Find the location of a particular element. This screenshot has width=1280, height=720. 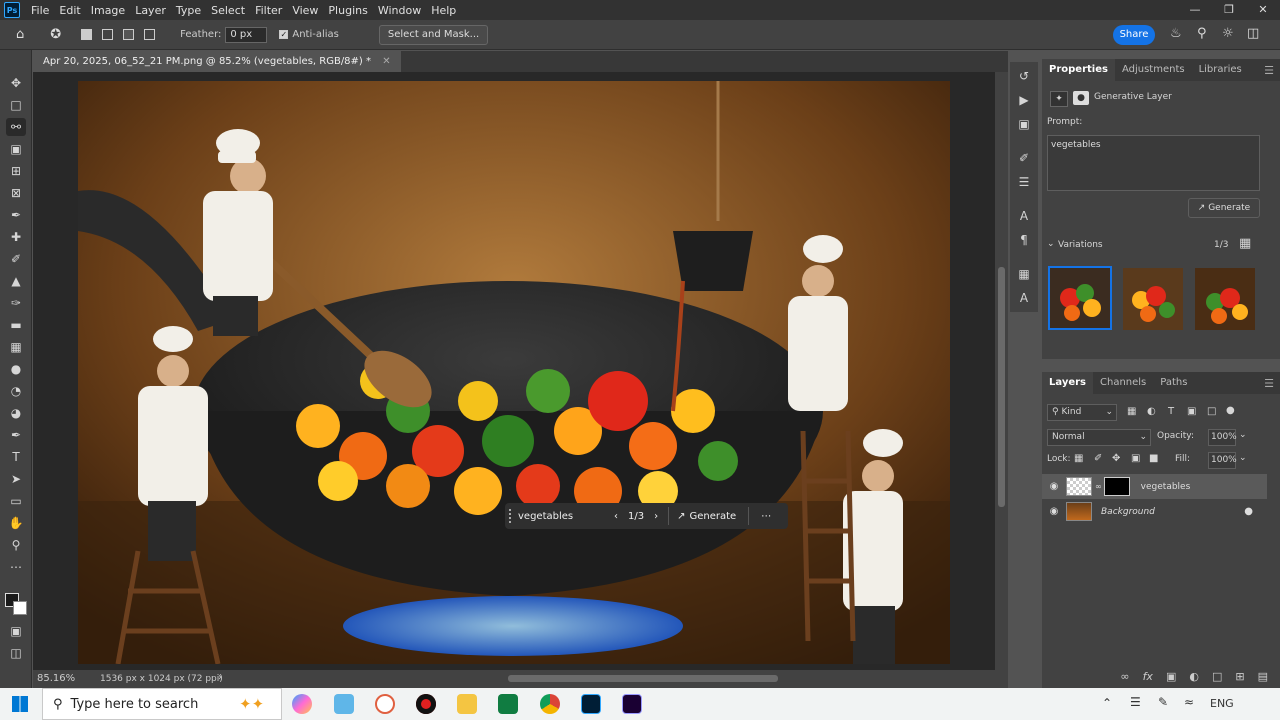

tab-channels: Channels is located at coordinates (1123, 383).